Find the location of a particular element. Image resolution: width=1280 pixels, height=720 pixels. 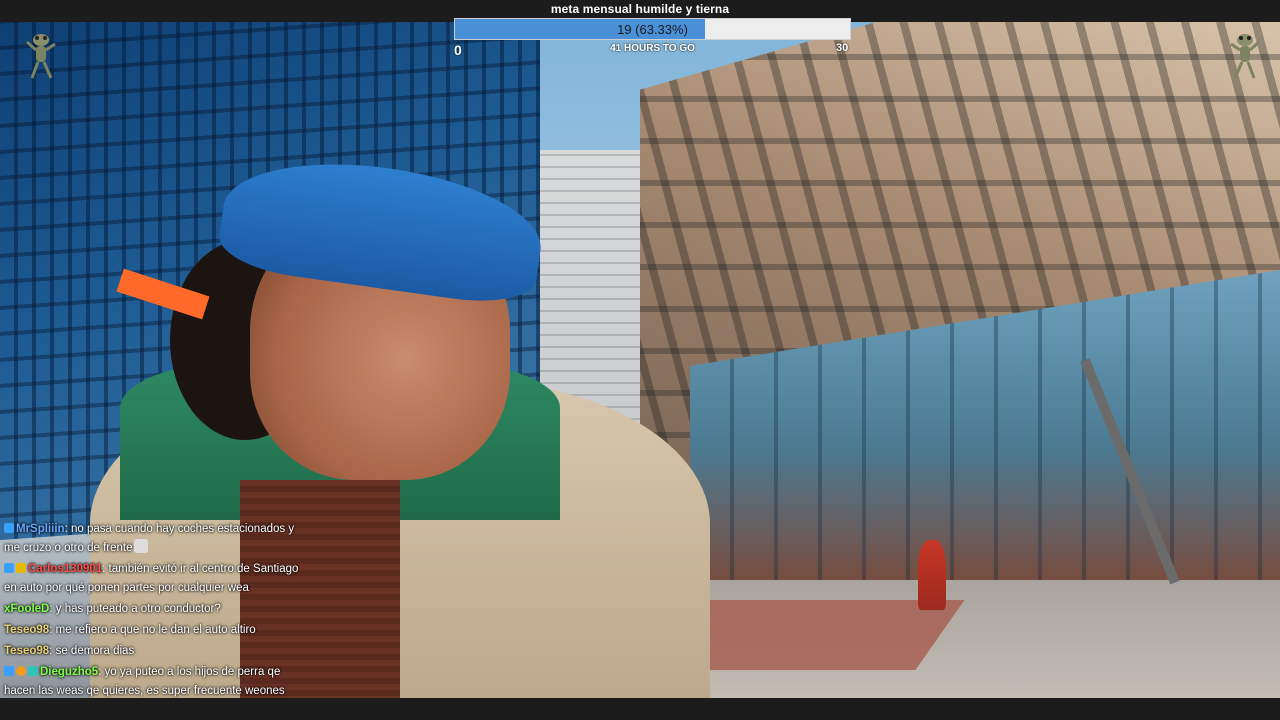

goal-progress-bar: 19 (63.33%) is located at coordinates (652, 29).